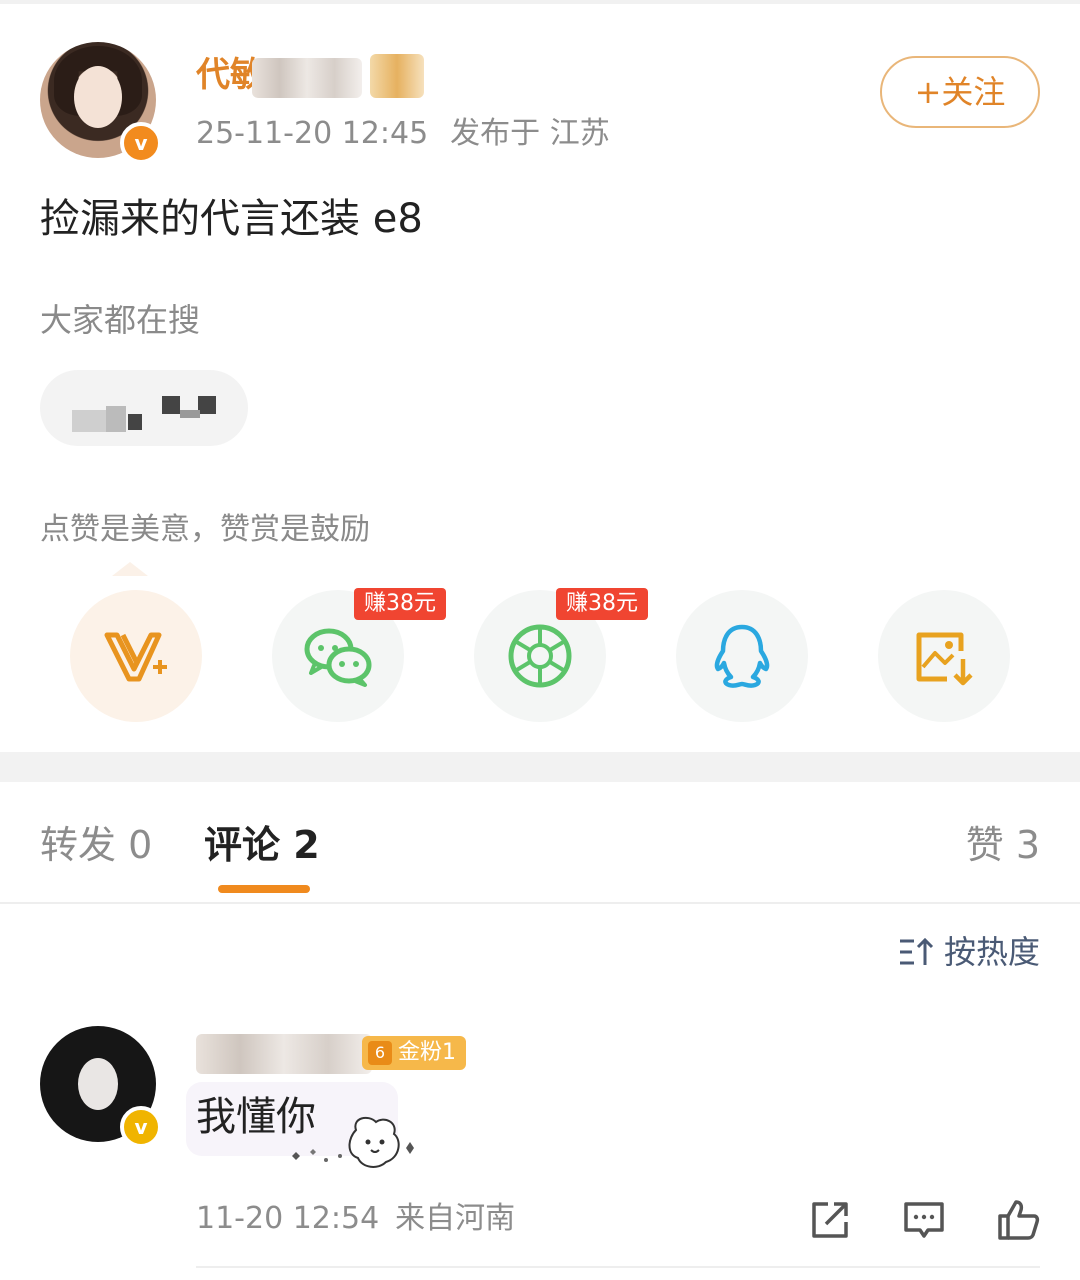 This screenshot has height=1280, width=1080. I want to click on member-icon, so click(397, 76).